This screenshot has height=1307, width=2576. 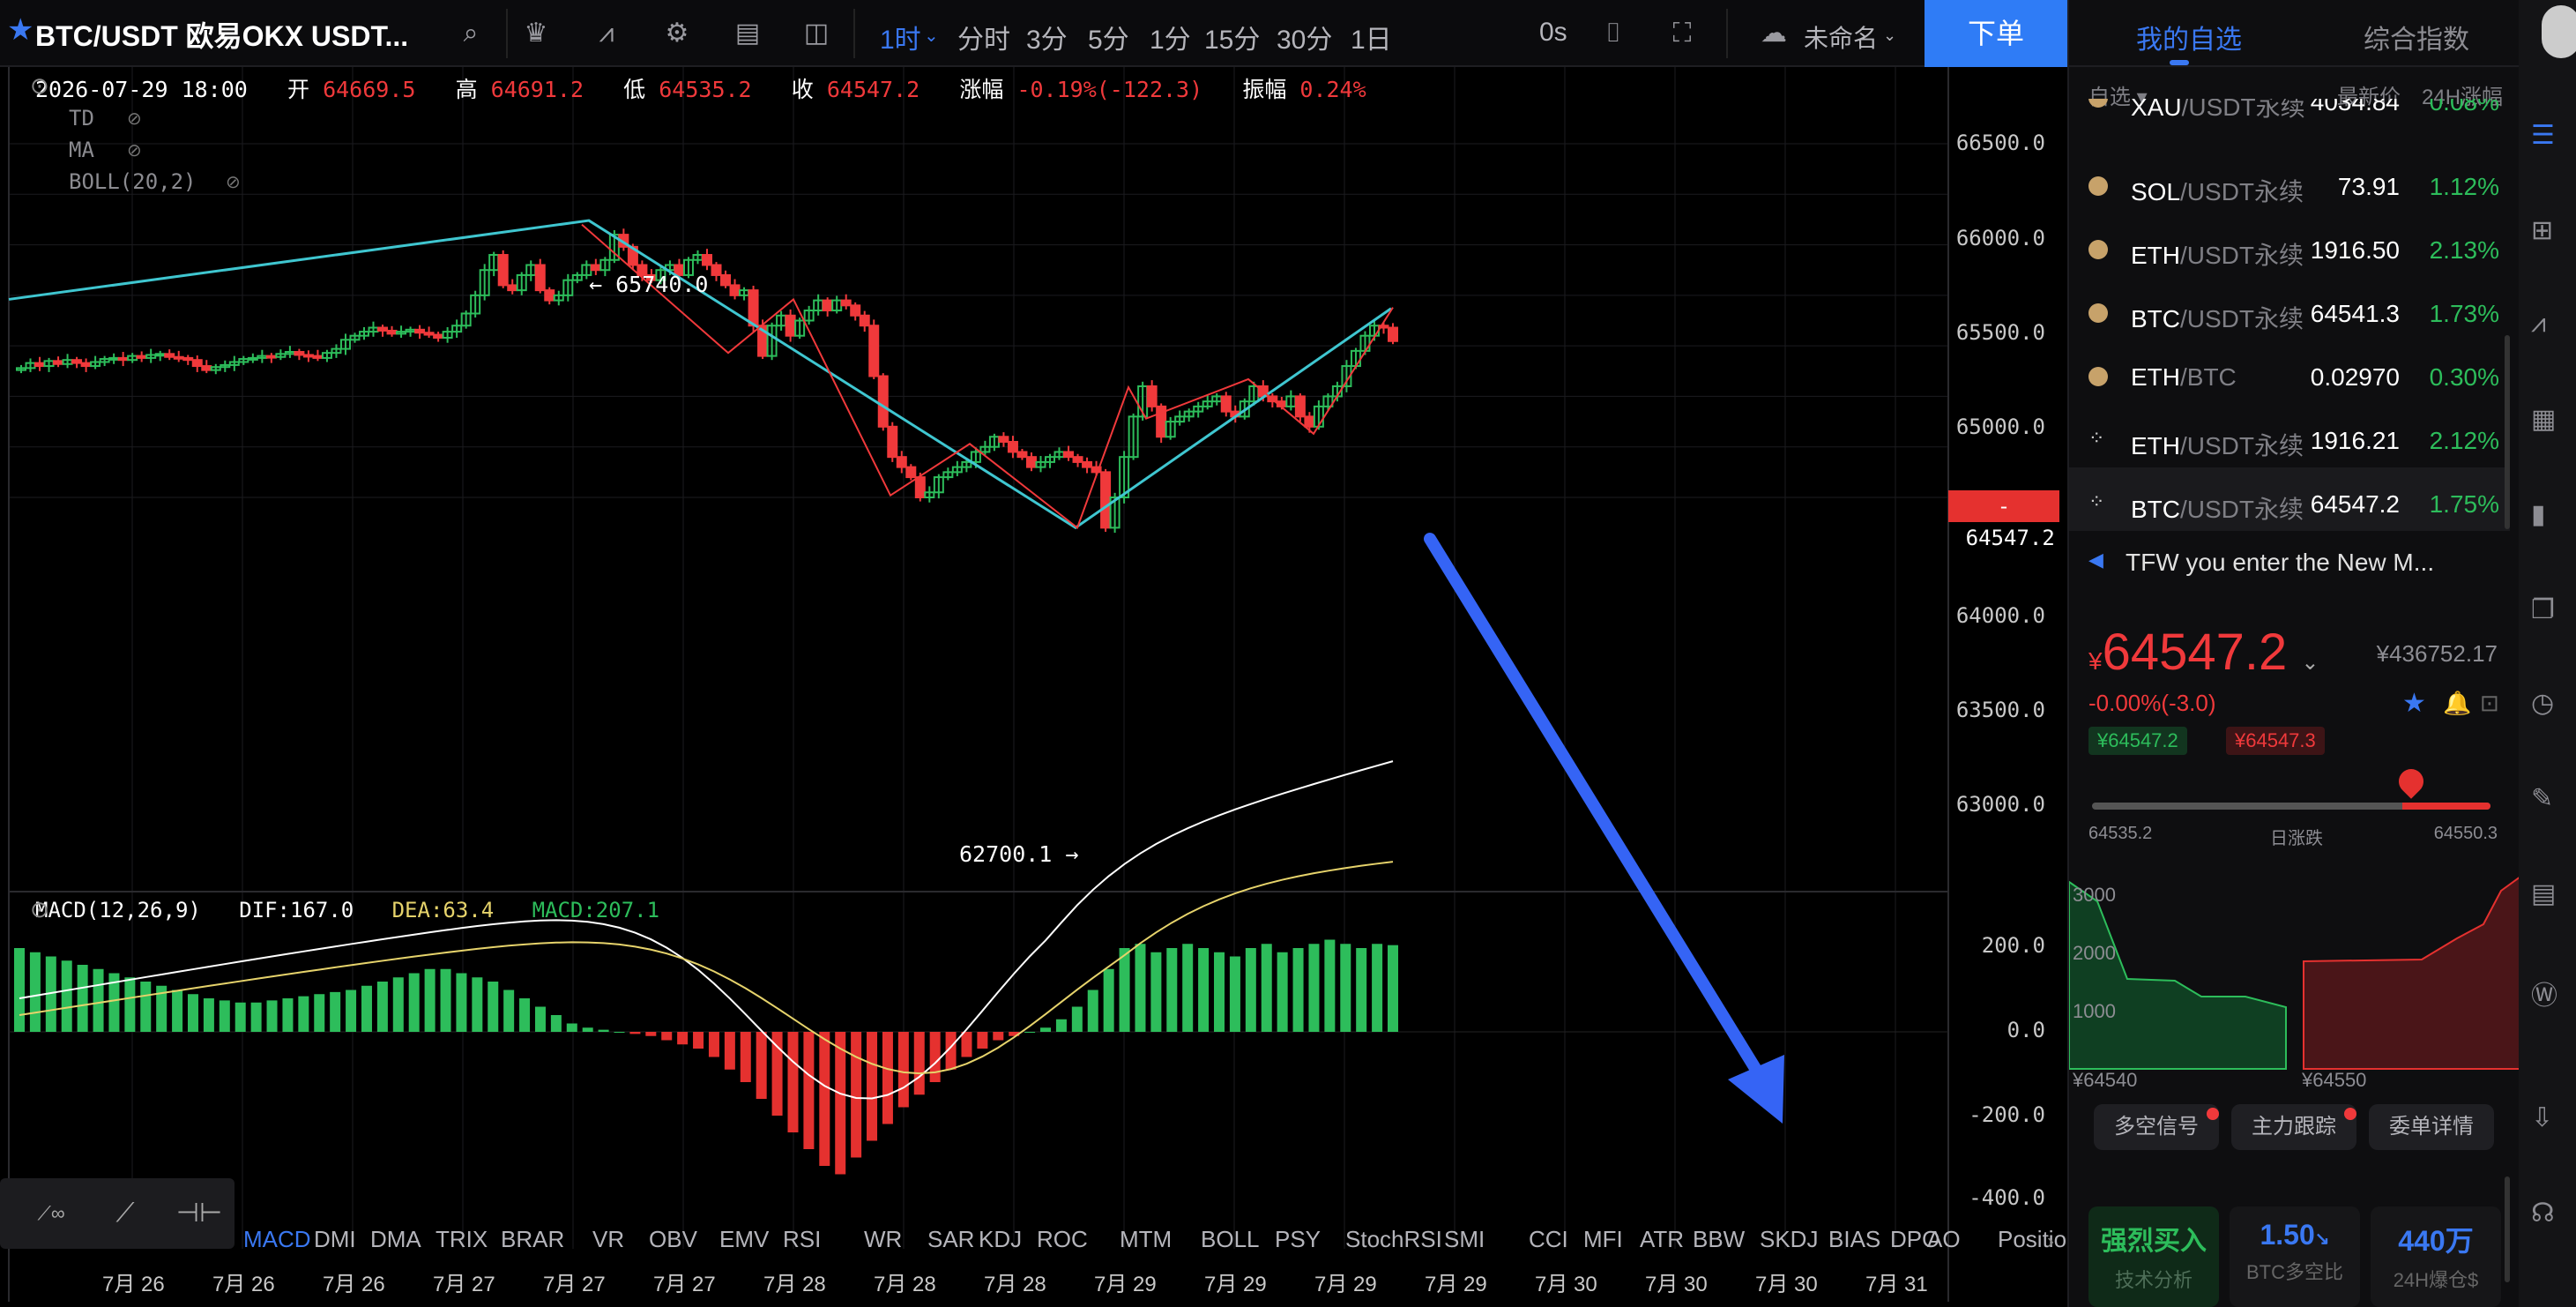 What do you see at coordinates (2436, 1256) in the screenshot?
I see `liquidation-card: 440万 24H爆仓$` at bounding box center [2436, 1256].